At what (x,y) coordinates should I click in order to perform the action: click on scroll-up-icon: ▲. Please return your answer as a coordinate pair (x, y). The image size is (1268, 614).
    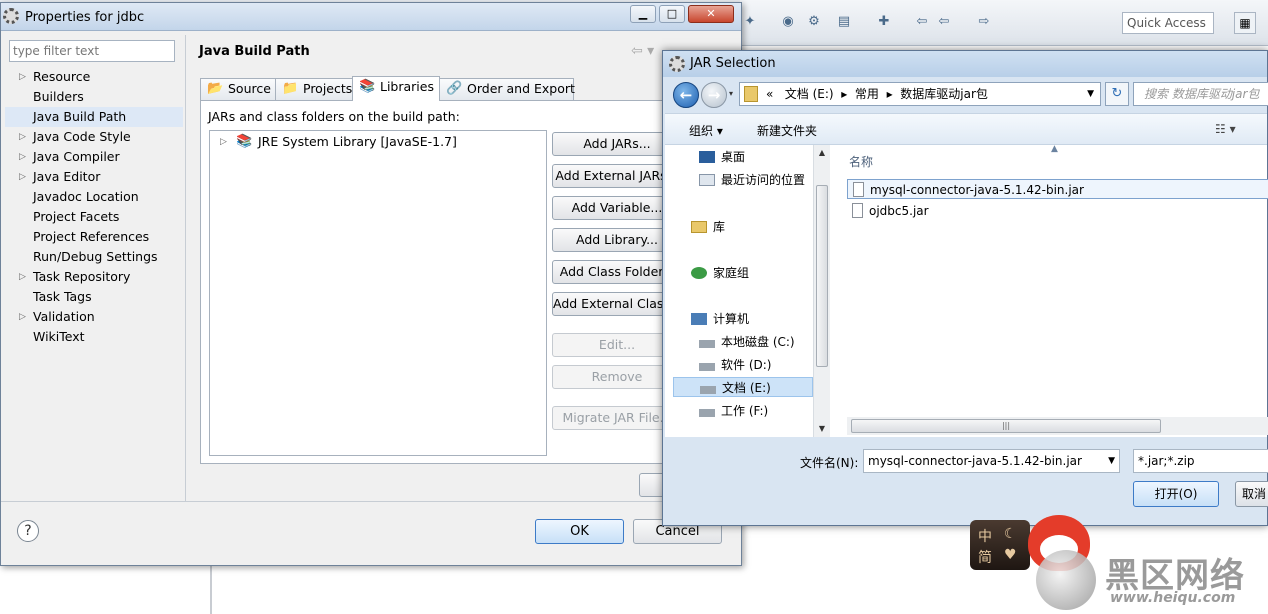
    Looking at the image, I should click on (822, 153).